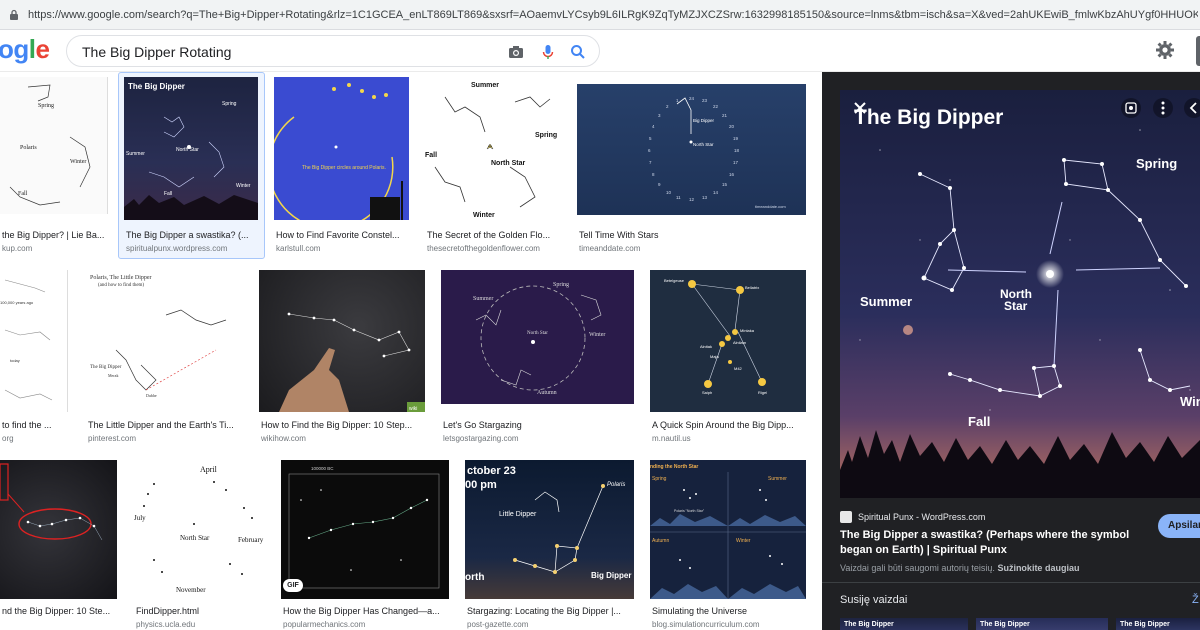 Image resolution: width=1200 pixels, height=630 pixels. I want to click on thumb-label: M42, so click(738, 368).